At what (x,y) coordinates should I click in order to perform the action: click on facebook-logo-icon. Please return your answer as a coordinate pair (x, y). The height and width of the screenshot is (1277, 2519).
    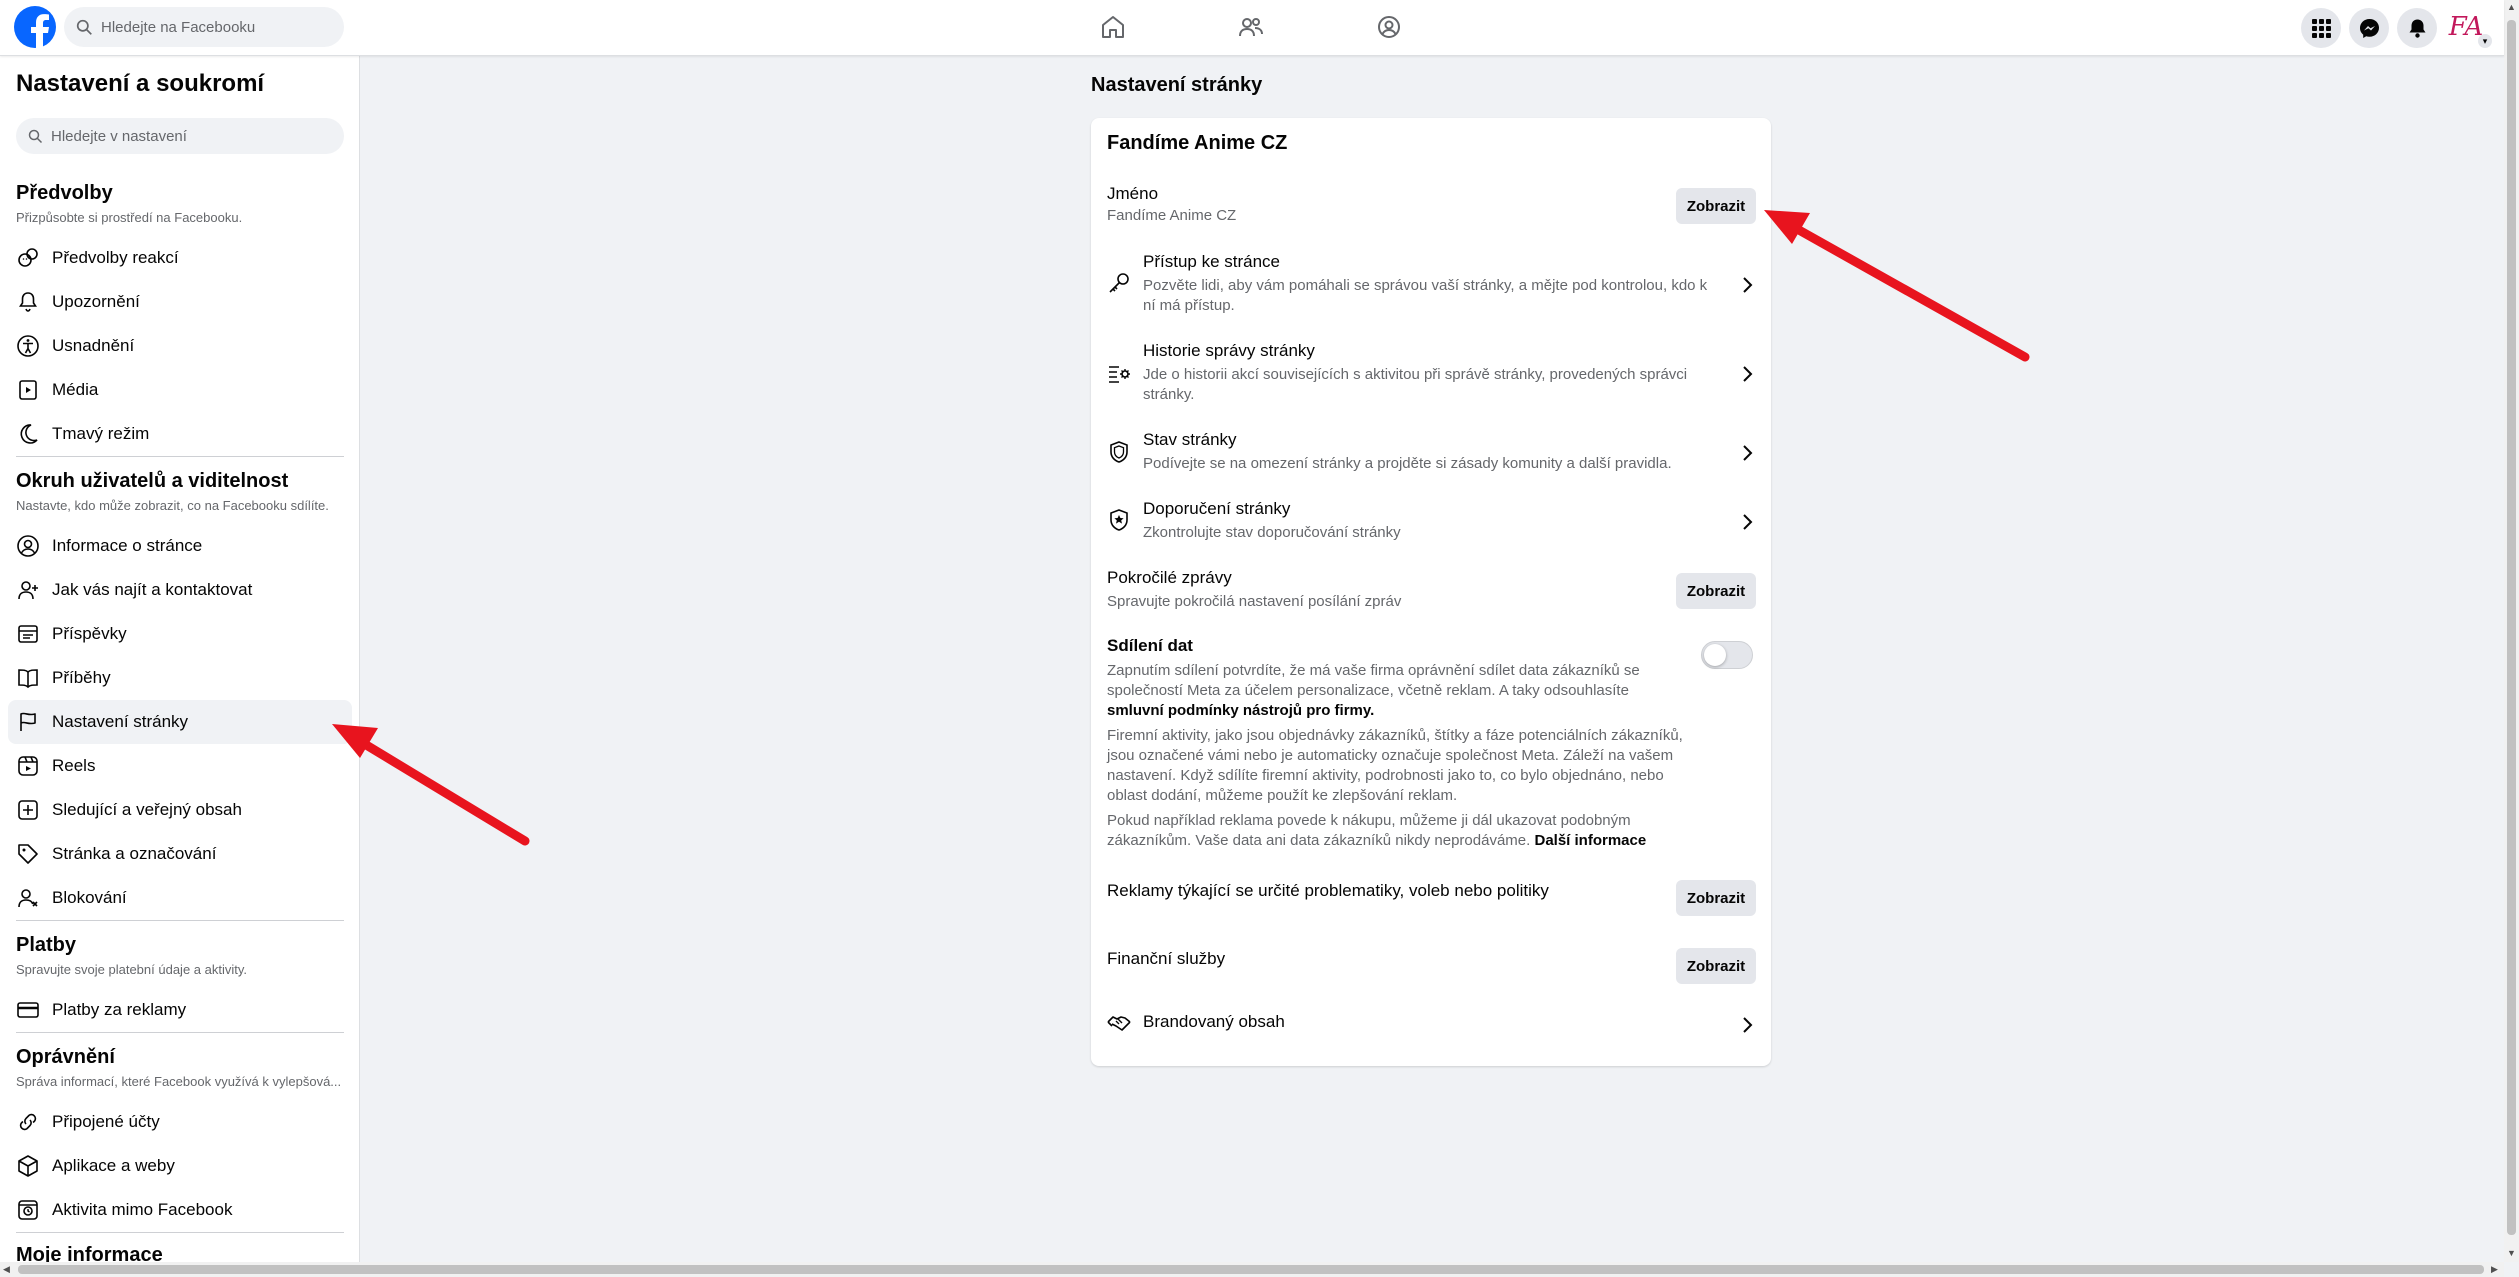
    Looking at the image, I should click on (35, 27).